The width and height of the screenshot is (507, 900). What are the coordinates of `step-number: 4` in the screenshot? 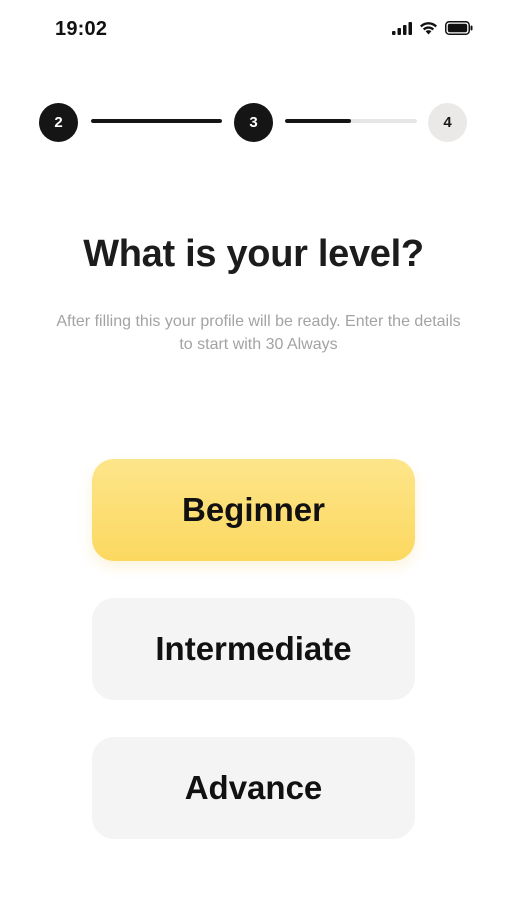 It's located at (447, 122).